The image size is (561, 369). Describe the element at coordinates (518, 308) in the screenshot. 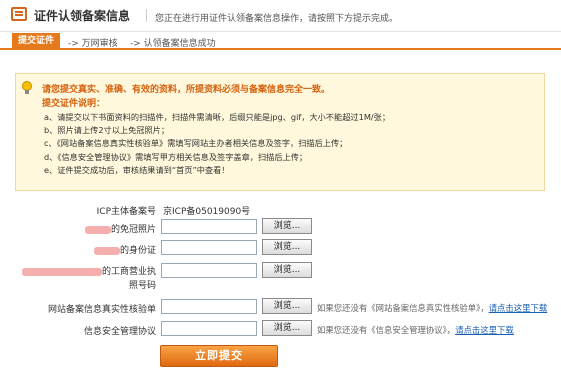

I see `verify-form-download-link: 请点击这里下载` at that location.